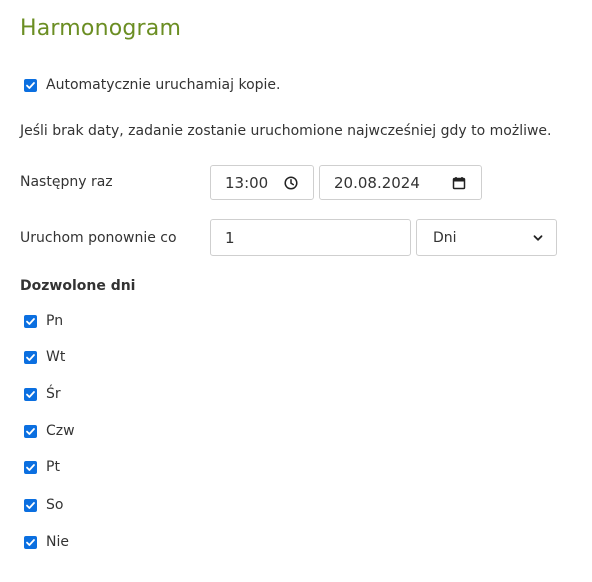  Describe the element at coordinates (459, 183) in the screenshot. I see `calendar-icon` at that location.